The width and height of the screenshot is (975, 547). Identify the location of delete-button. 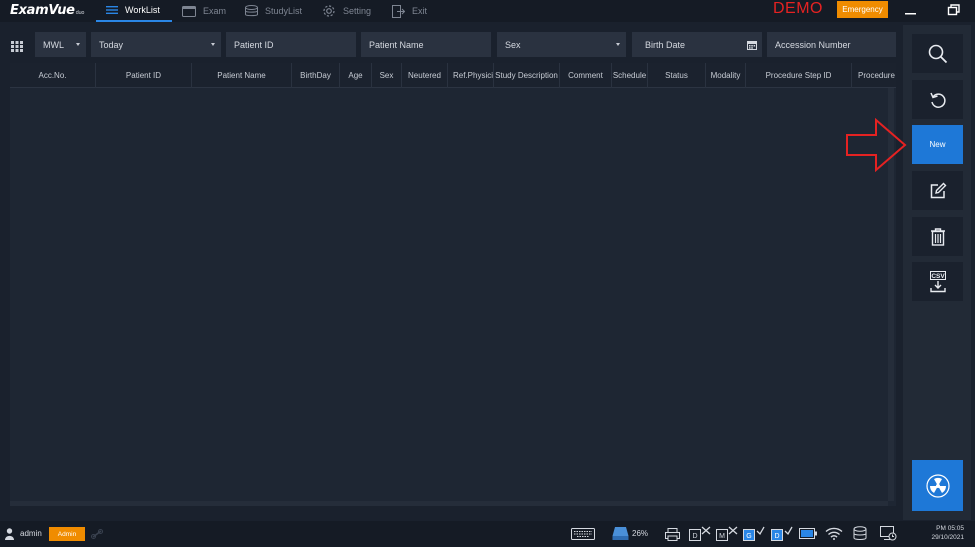
(937, 236).